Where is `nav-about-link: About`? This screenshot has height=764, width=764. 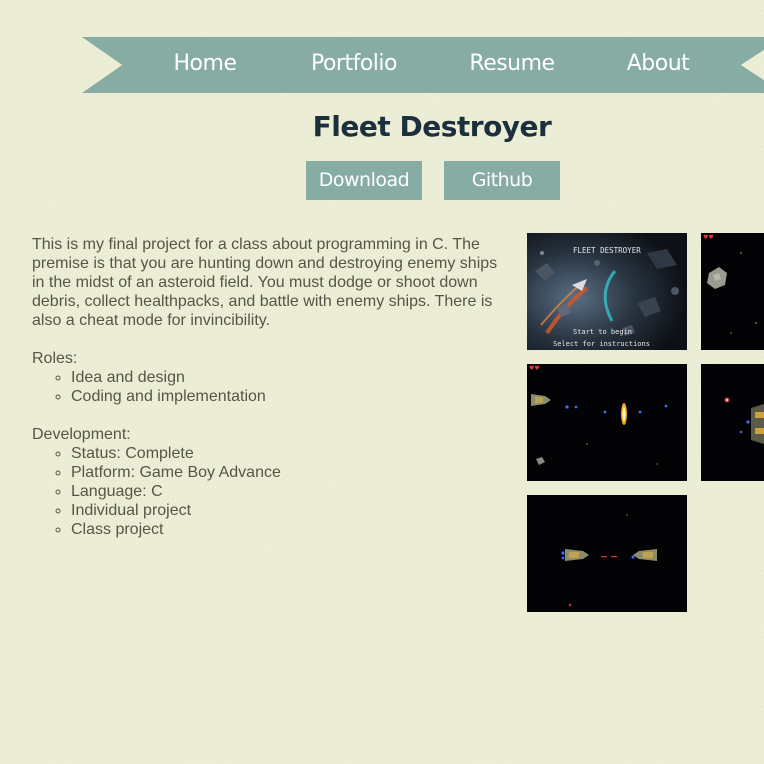 nav-about-link: About is located at coordinates (658, 65).